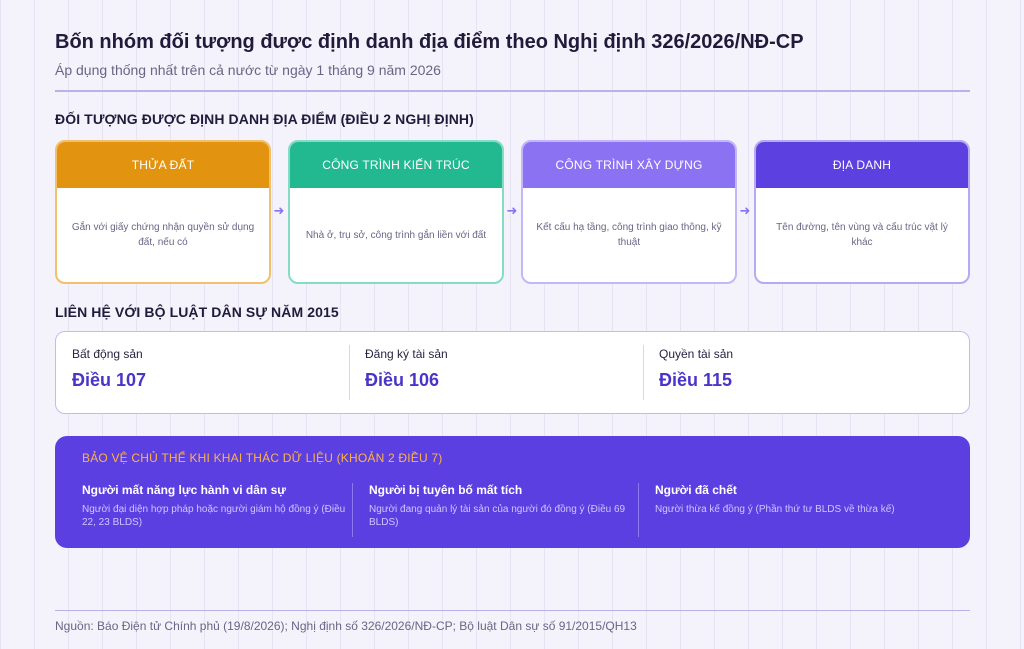 This screenshot has width=1024, height=649. What do you see at coordinates (696, 380) in the screenshot?
I see `civil-code-article: Điều 115` at bounding box center [696, 380].